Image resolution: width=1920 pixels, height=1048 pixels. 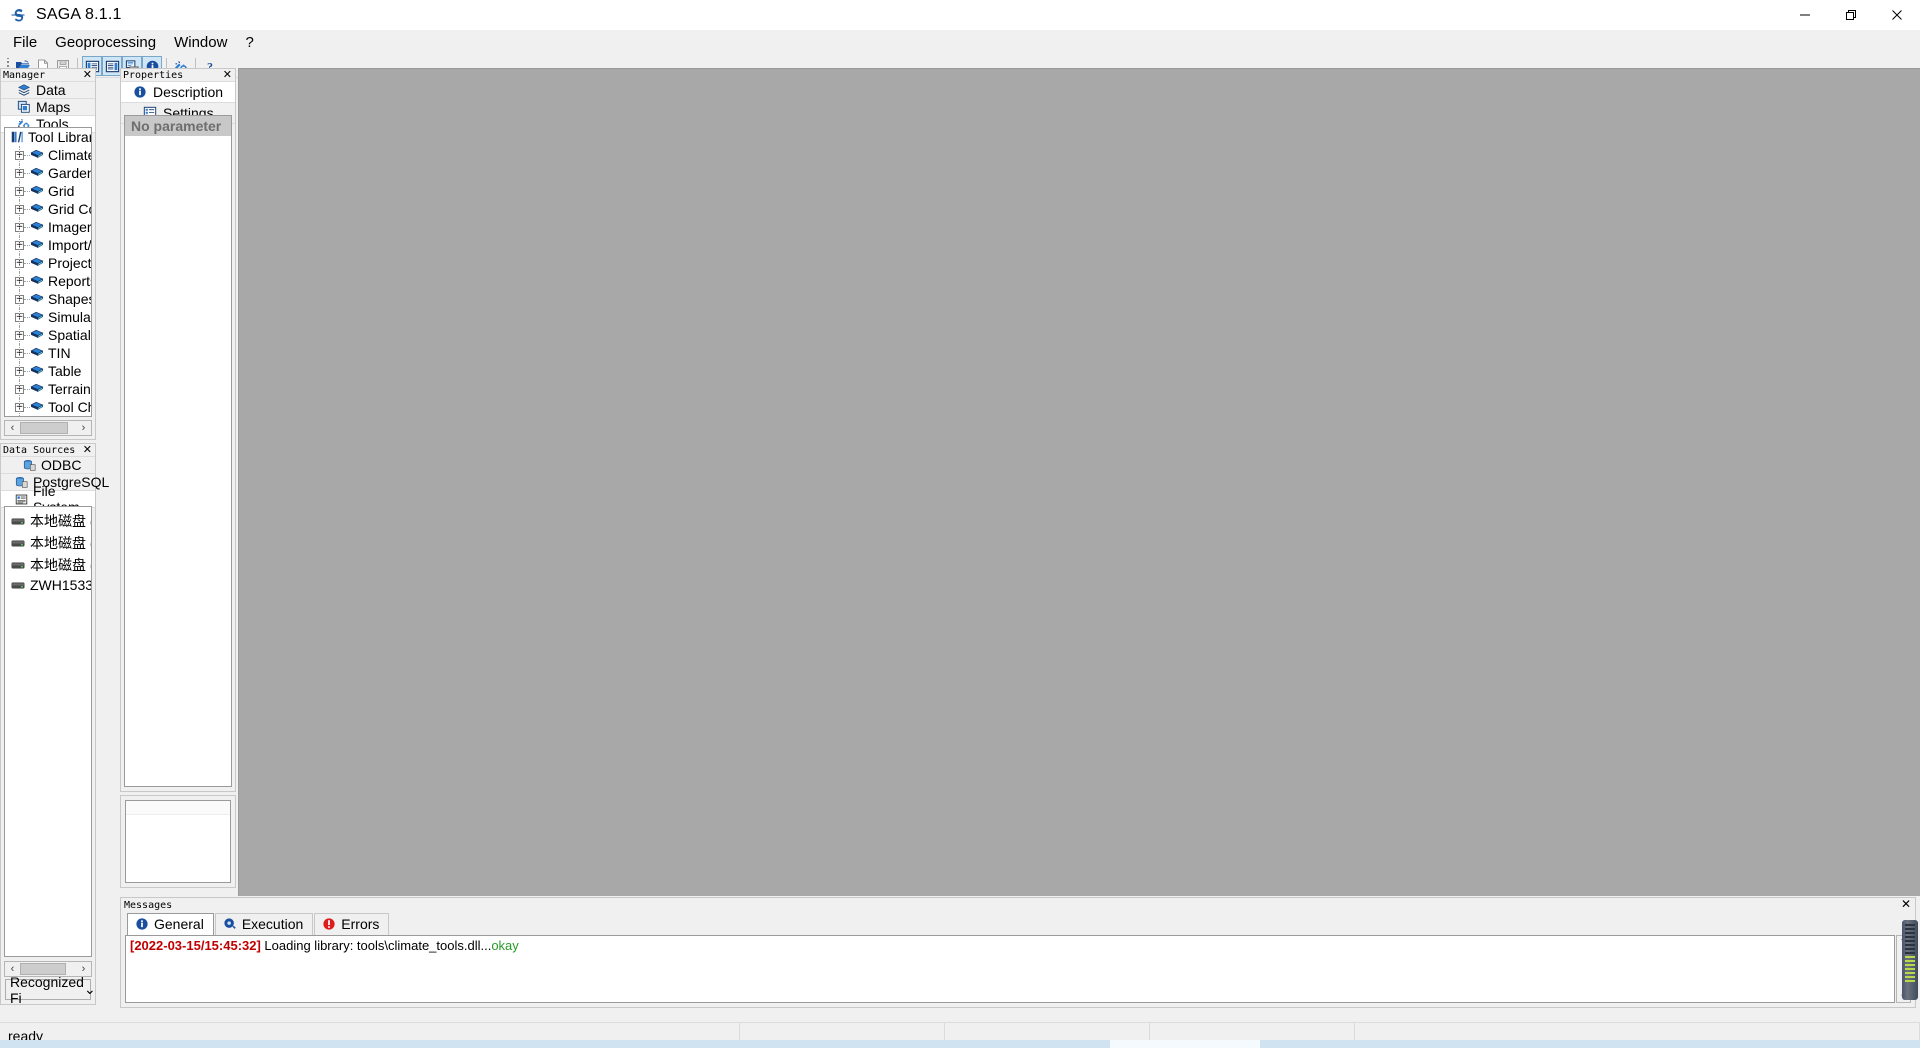 What do you see at coordinates (44, 428) in the screenshot?
I see `scroll-thumb` at bounding box center [44, 428].